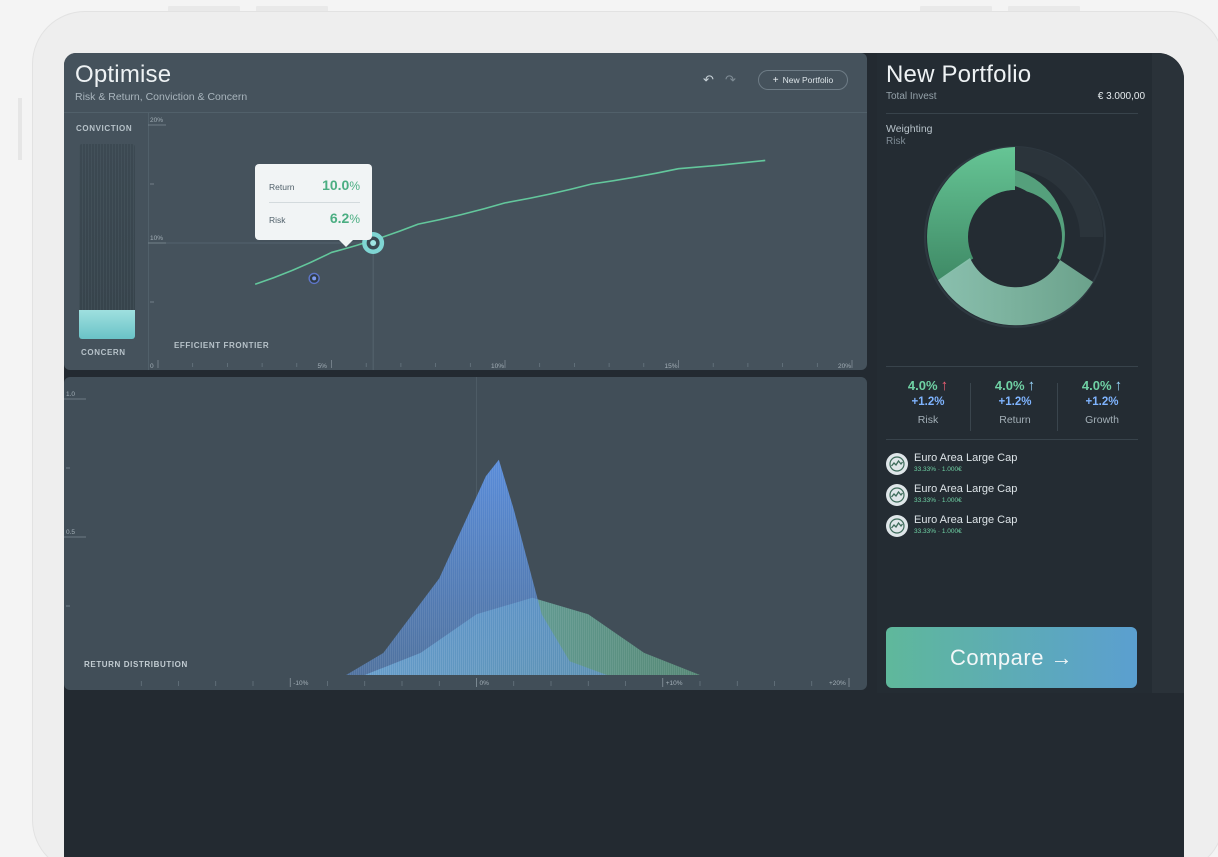 This screenshot has width=1218, height=857. I want to click on side-edge, so click(1168, 373).